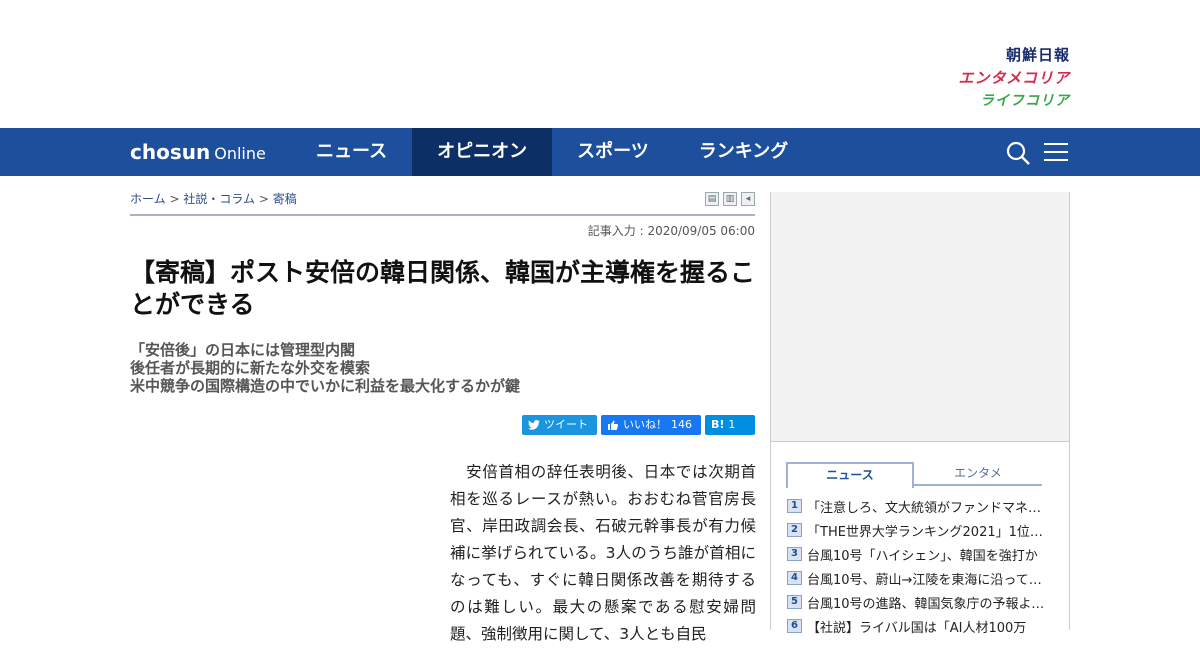 The height and width of the screenshot is (648, 1200). I want to click on article-date: 記事入力 : 2020/09/05 06:00, so click(671, 231).